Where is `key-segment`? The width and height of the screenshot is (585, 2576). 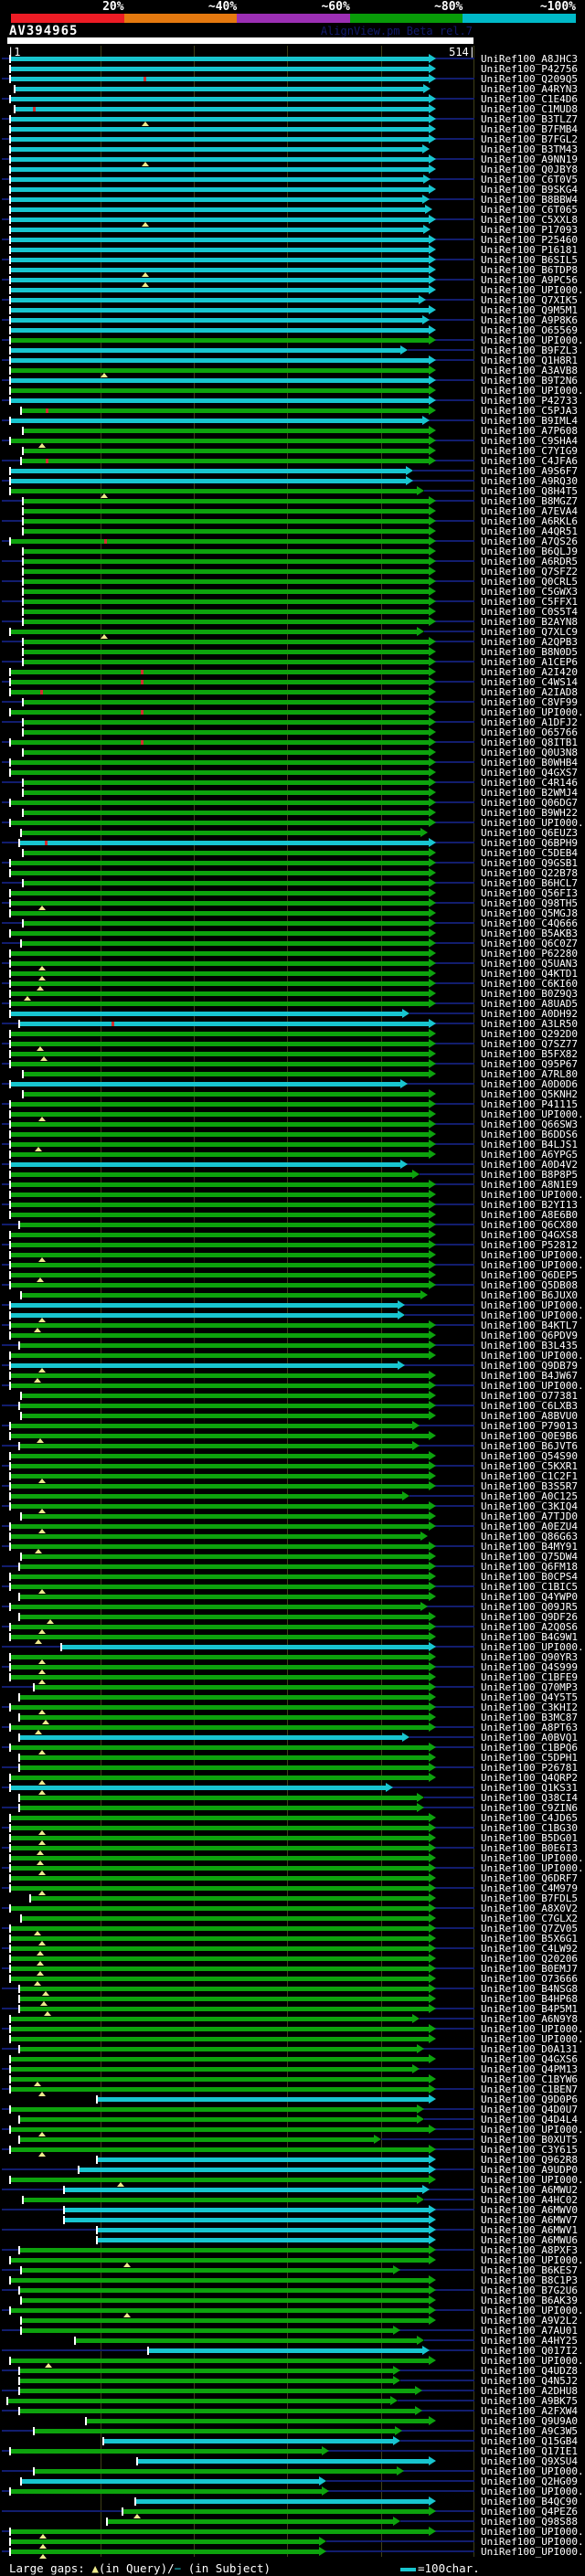
key-segment is located at coordinates (406, 18).